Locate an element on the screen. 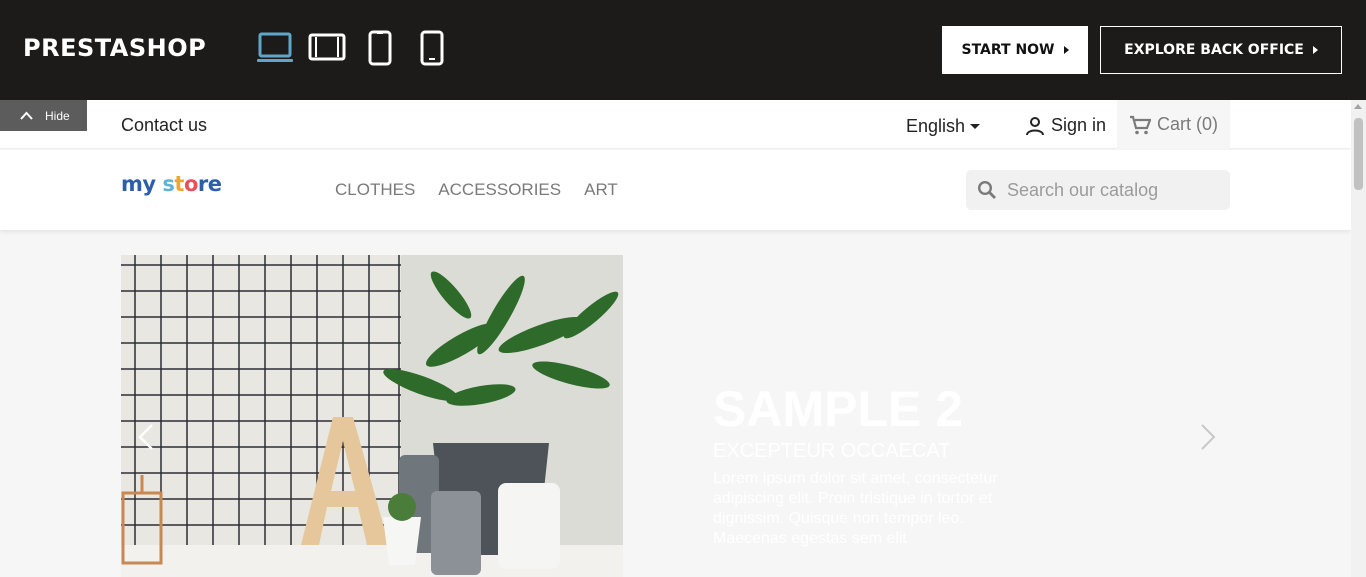 Image resolution: width=1366 pixels, height=577 pixels. store-header: my store CLOTHES ACCESSORIES ART is located at coordinates (675, 190).